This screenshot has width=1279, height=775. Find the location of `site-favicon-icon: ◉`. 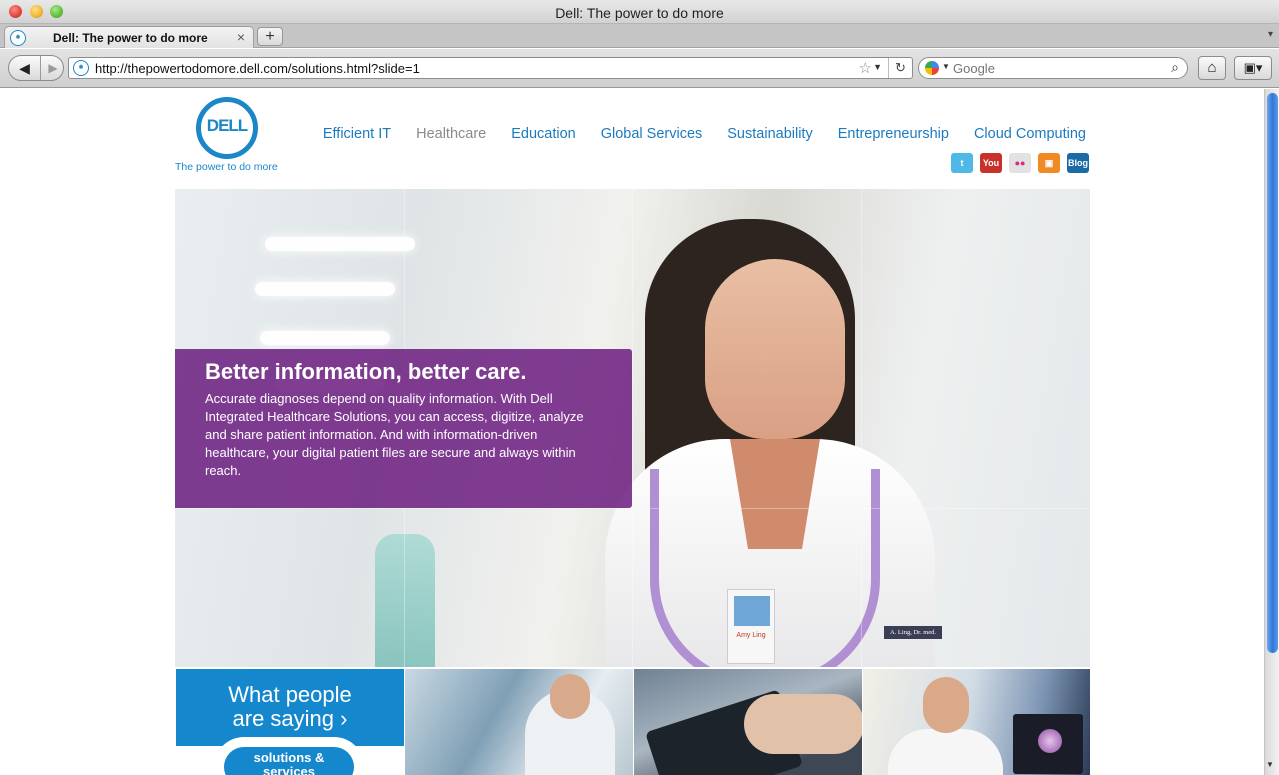

site-favicon-icon: ◉ is located at coordinates (81, 68).